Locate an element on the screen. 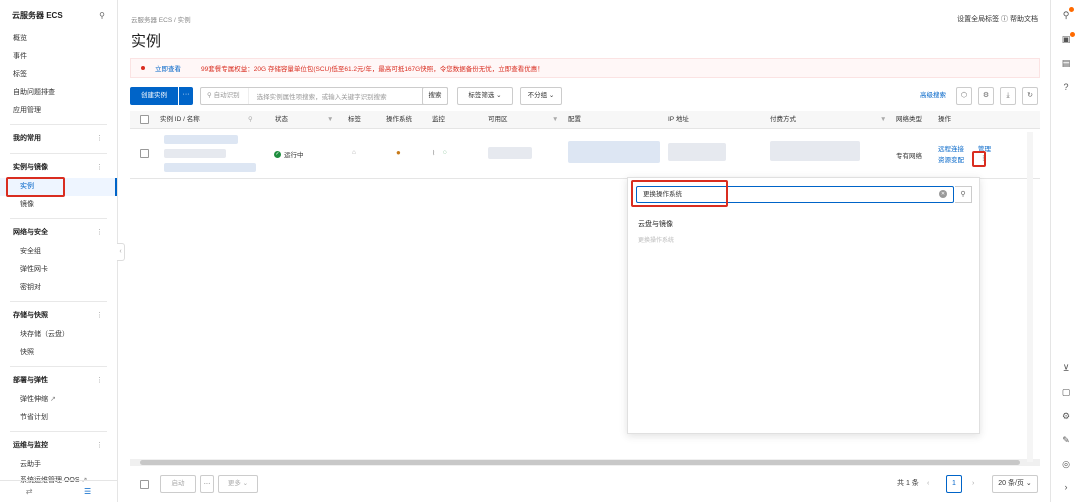 This screenshot has height=502, width=1080. sidebar-item-savings-plan: 节省计划 is located at coordinates (58, 418).